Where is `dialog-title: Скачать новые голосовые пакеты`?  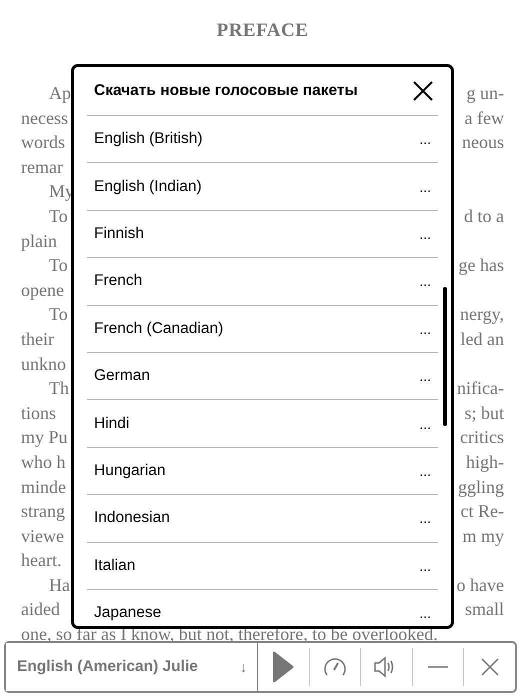
dialog-title: Скачать новые голосовые пакеты is located at coordinates (226, 91).